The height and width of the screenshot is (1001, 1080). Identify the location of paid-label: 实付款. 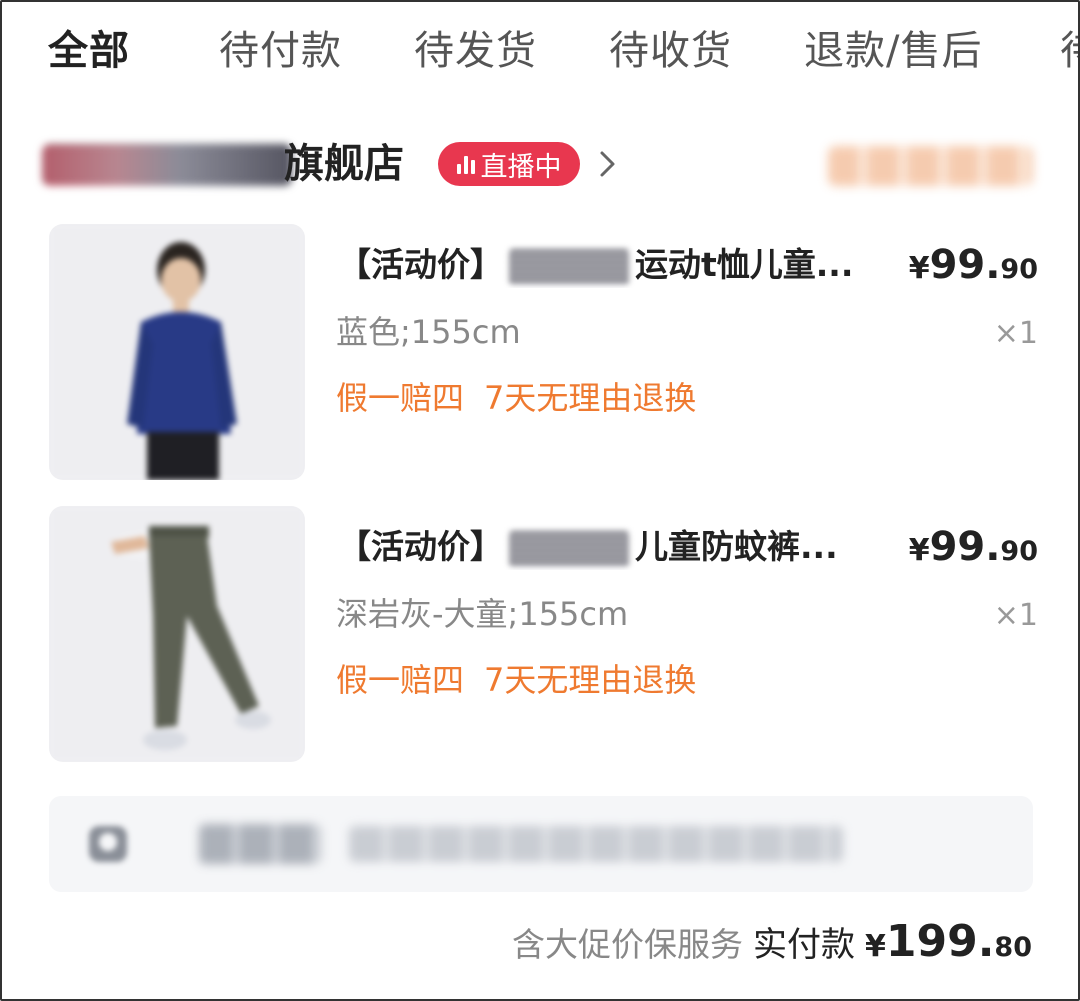
(803, 945).